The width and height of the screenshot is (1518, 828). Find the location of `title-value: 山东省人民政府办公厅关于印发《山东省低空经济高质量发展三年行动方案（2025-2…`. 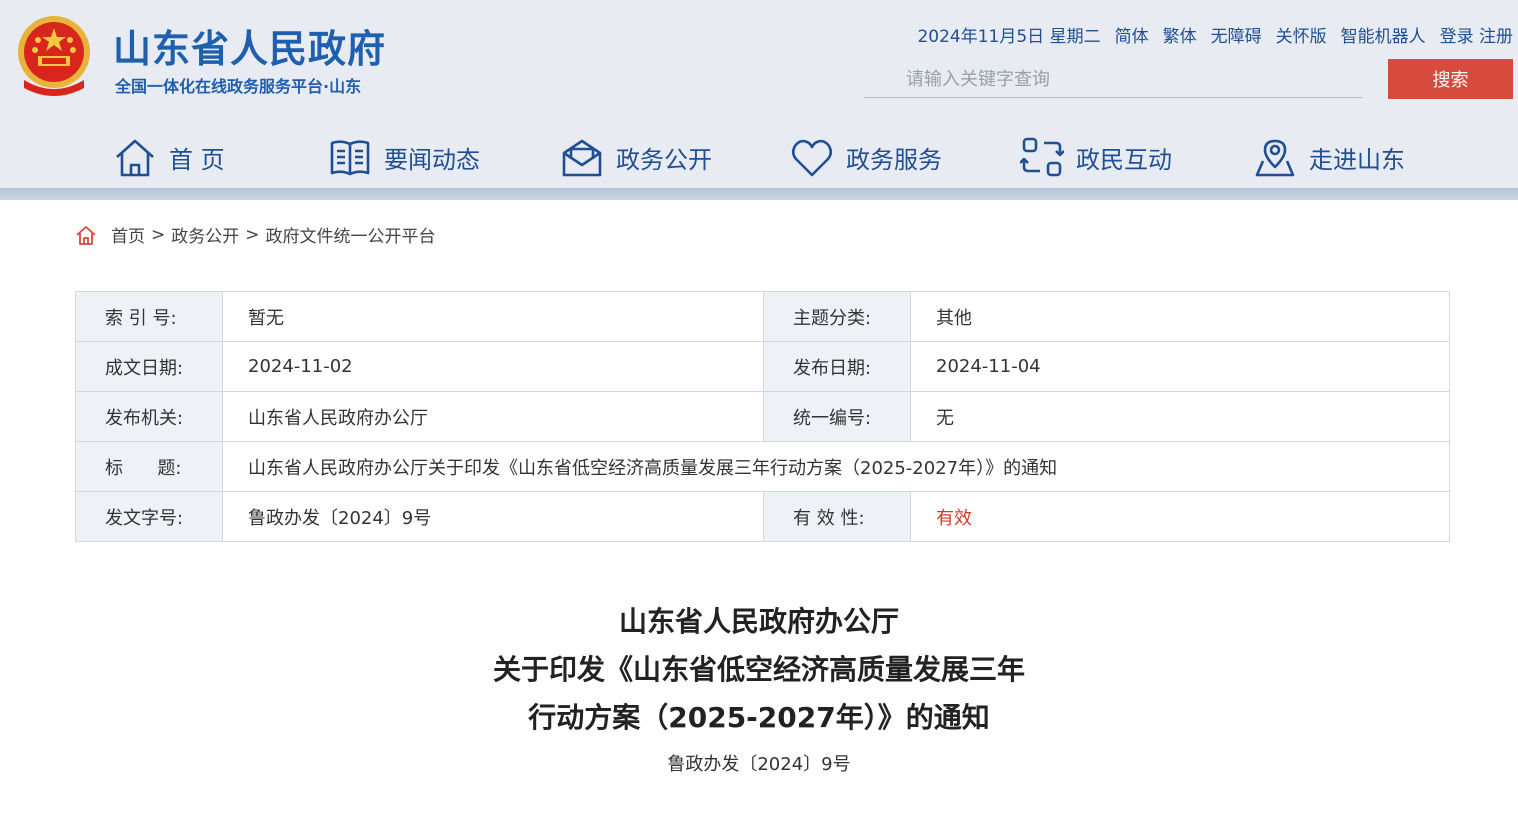

title-value: 山东省人民政府办公厅关于印发《山东省低空经济高质量发展三年行动方案（2025-2… is located at coordinates (836, 466).